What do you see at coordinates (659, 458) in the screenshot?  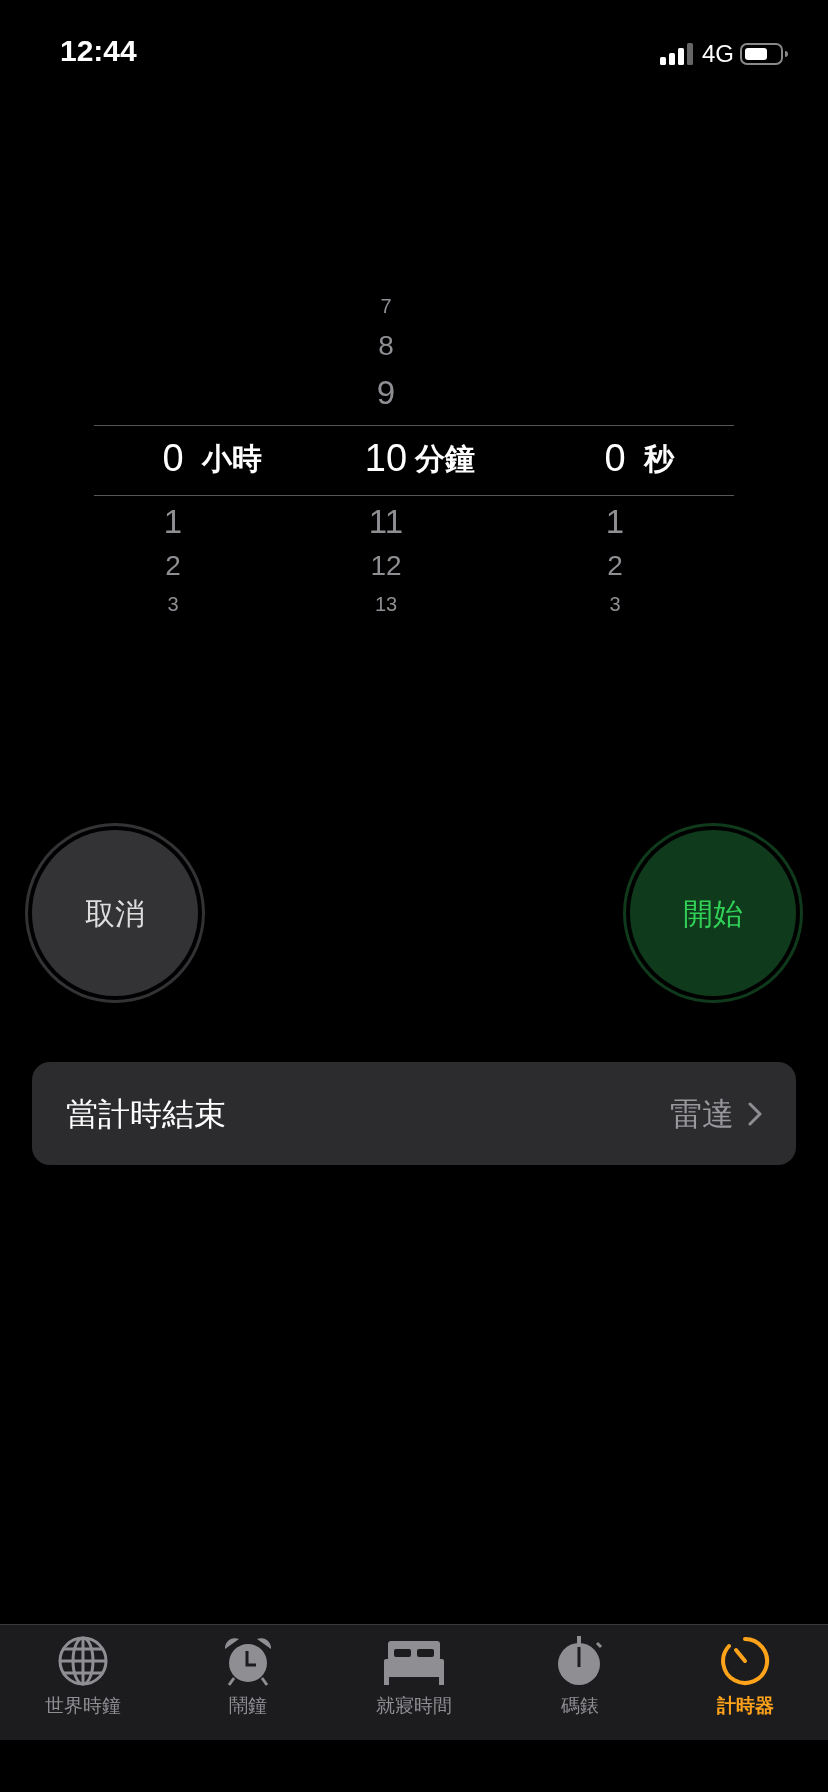 I see `picker-unit: 秒` at bounding box center [659, 458].